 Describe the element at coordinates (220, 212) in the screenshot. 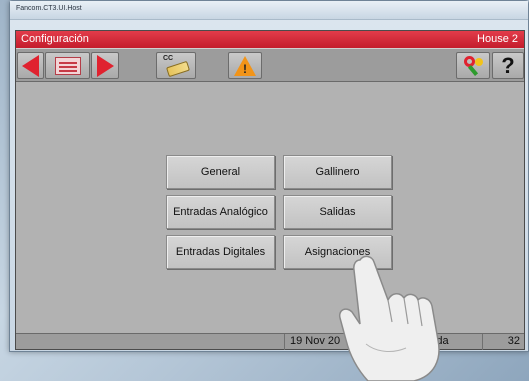

I see `entradas-analogico-button: Entradas Analógico` at that location.